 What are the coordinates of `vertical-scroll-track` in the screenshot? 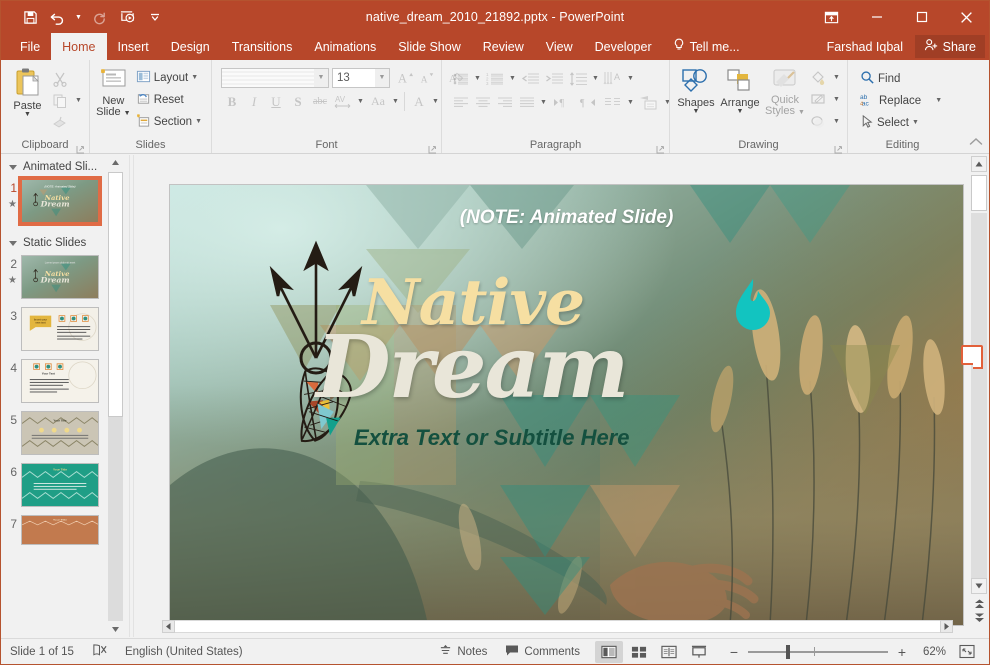 It's located at (979, 397).